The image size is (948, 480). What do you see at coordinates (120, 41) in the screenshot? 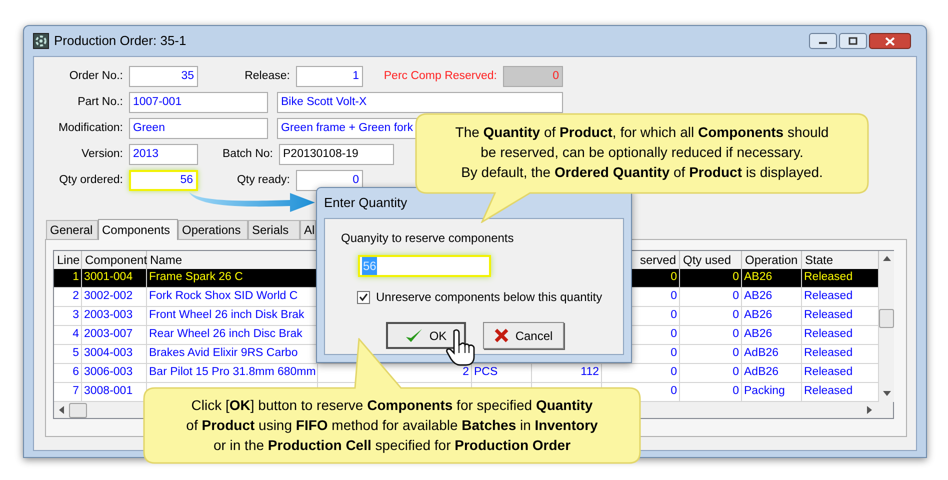
I see `window-title: Production Order: 35-1` at bounding box center [120, 41].